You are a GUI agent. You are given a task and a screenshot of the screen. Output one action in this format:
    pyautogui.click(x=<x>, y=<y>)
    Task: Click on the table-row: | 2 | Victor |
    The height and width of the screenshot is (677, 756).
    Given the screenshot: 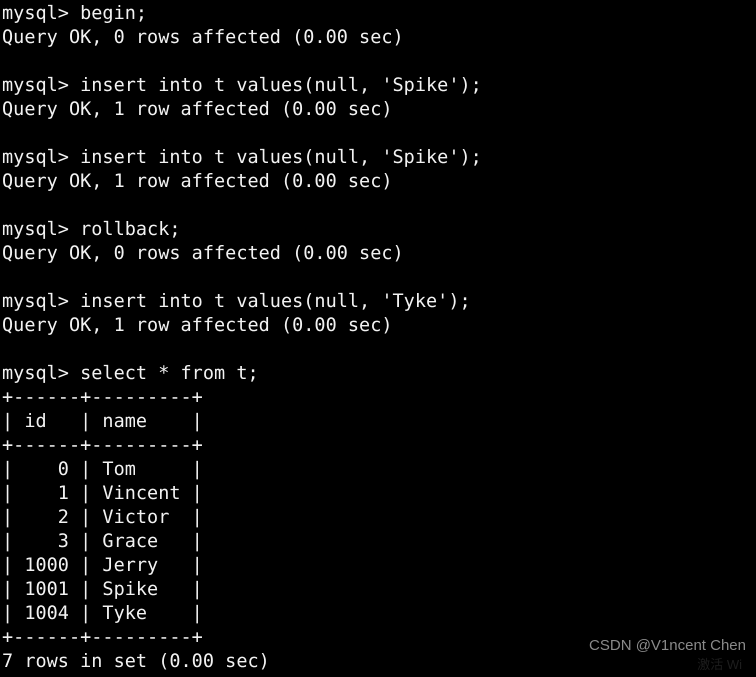 What is the action you would take?
    pyautogui.click(x=102, y=517)
    